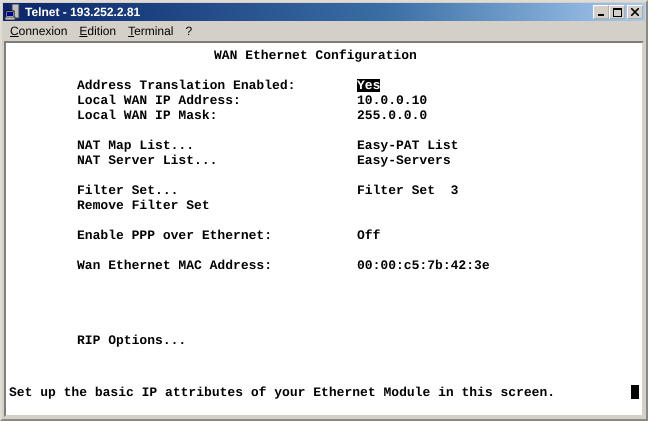 The image size is (648, 421). I want to click on status-message: Set up the basic IP attributes of your Ethernet Module in this screen., so click(282, 392).